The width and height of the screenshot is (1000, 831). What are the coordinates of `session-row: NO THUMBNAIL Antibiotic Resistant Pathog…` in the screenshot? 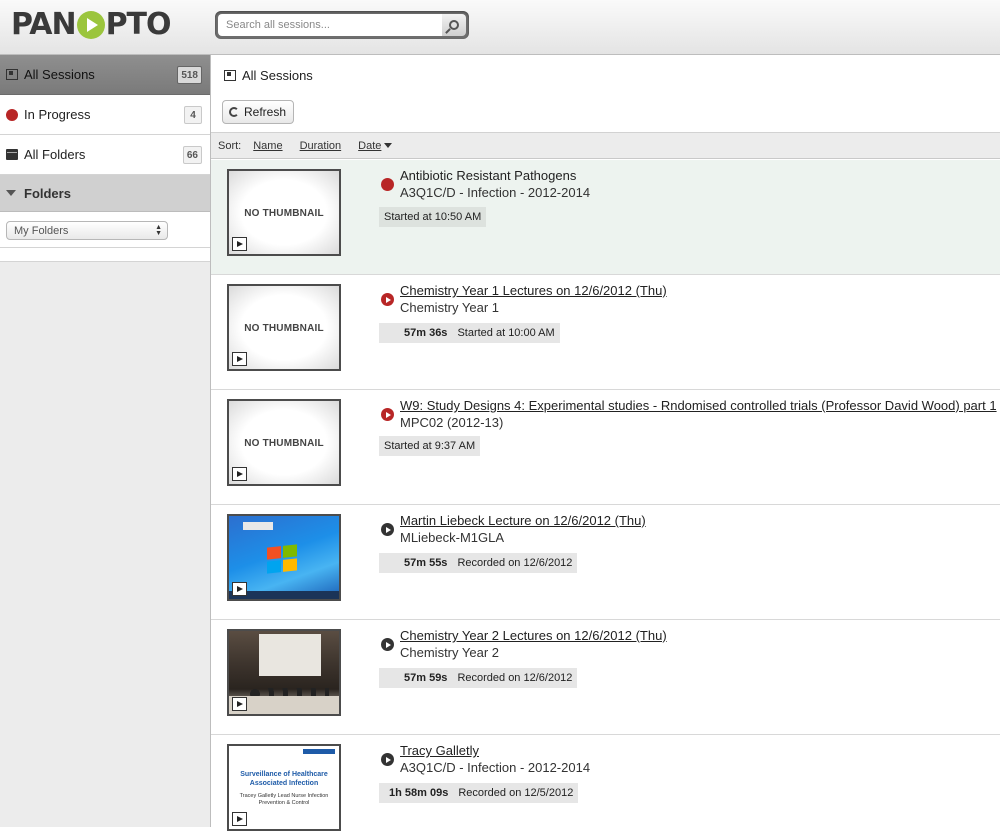 It's located at (605, 217).